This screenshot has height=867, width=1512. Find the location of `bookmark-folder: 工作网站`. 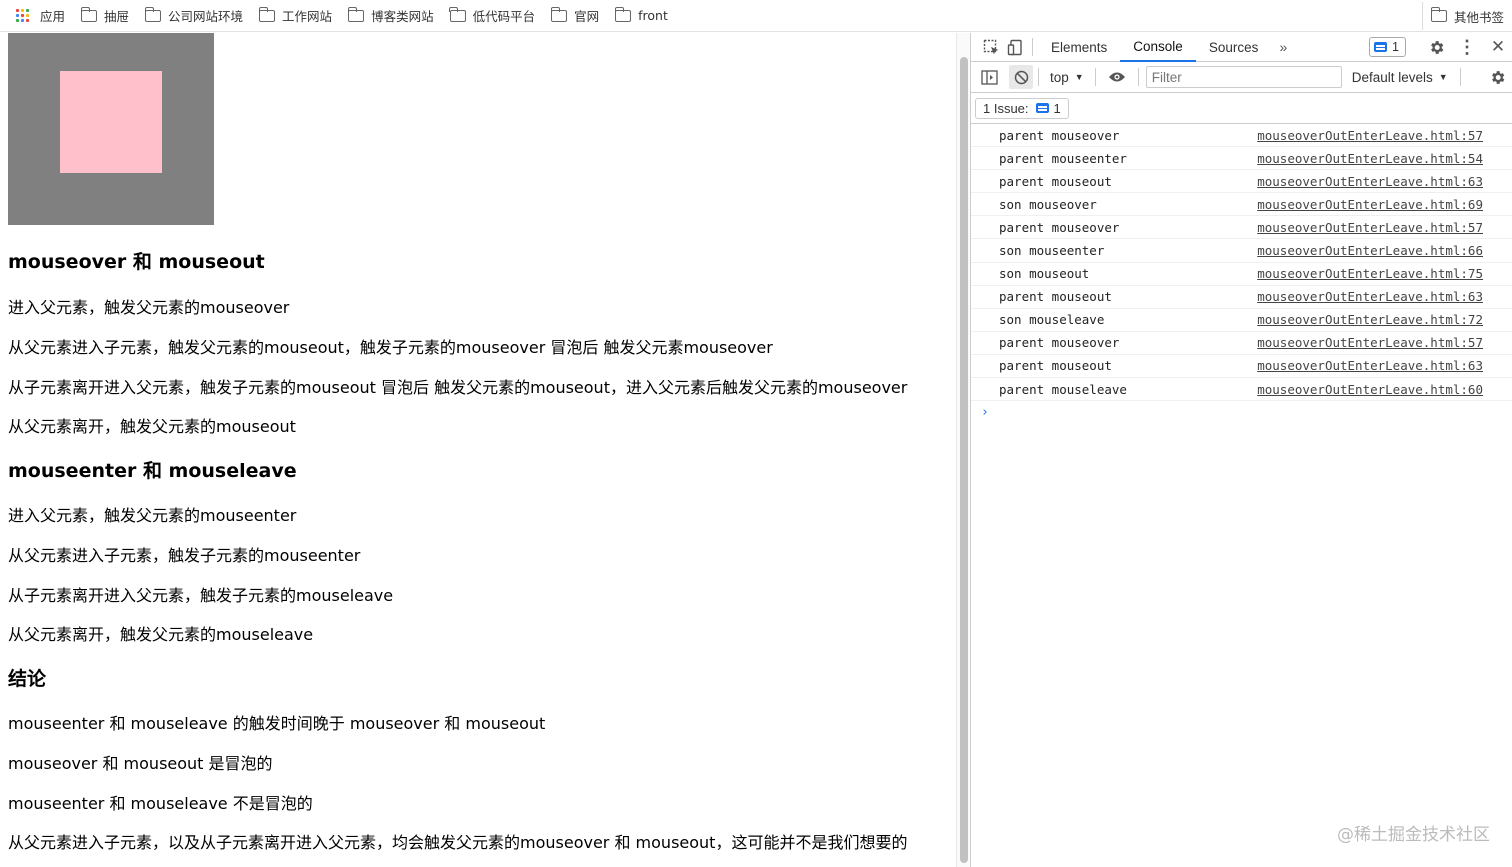

bookmark-folder: 工作网站 is located at coordinates (295, 16).